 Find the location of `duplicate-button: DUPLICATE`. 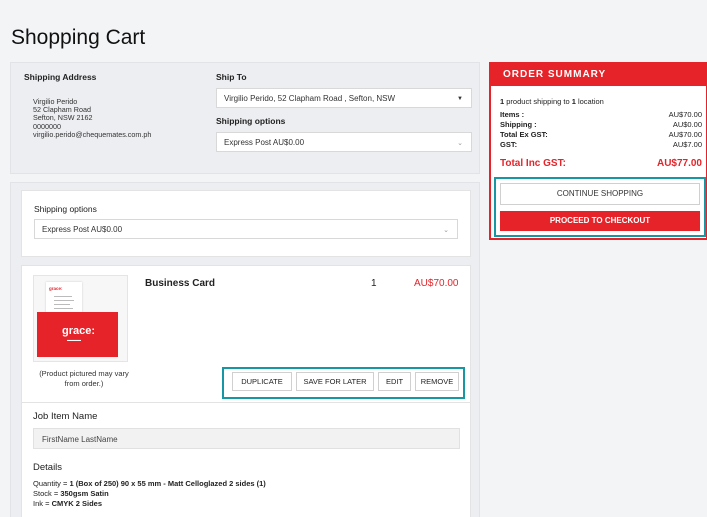

duplicate-button: DUPLICATE is located at coordinates (262, 381).